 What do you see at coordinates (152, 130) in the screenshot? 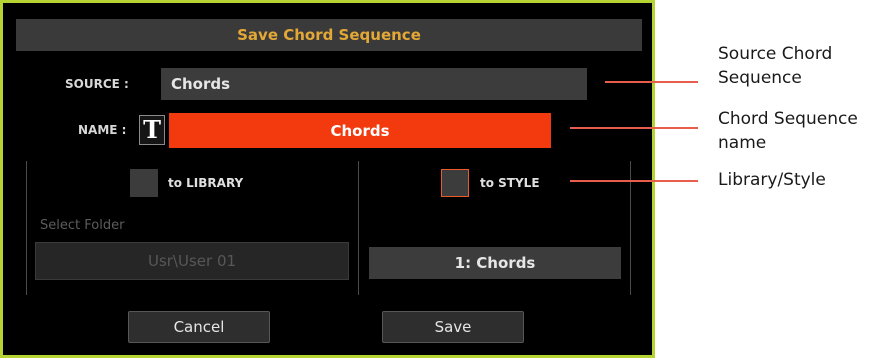
I see `text-edit-icon: T` at bounding box center [152, 130].